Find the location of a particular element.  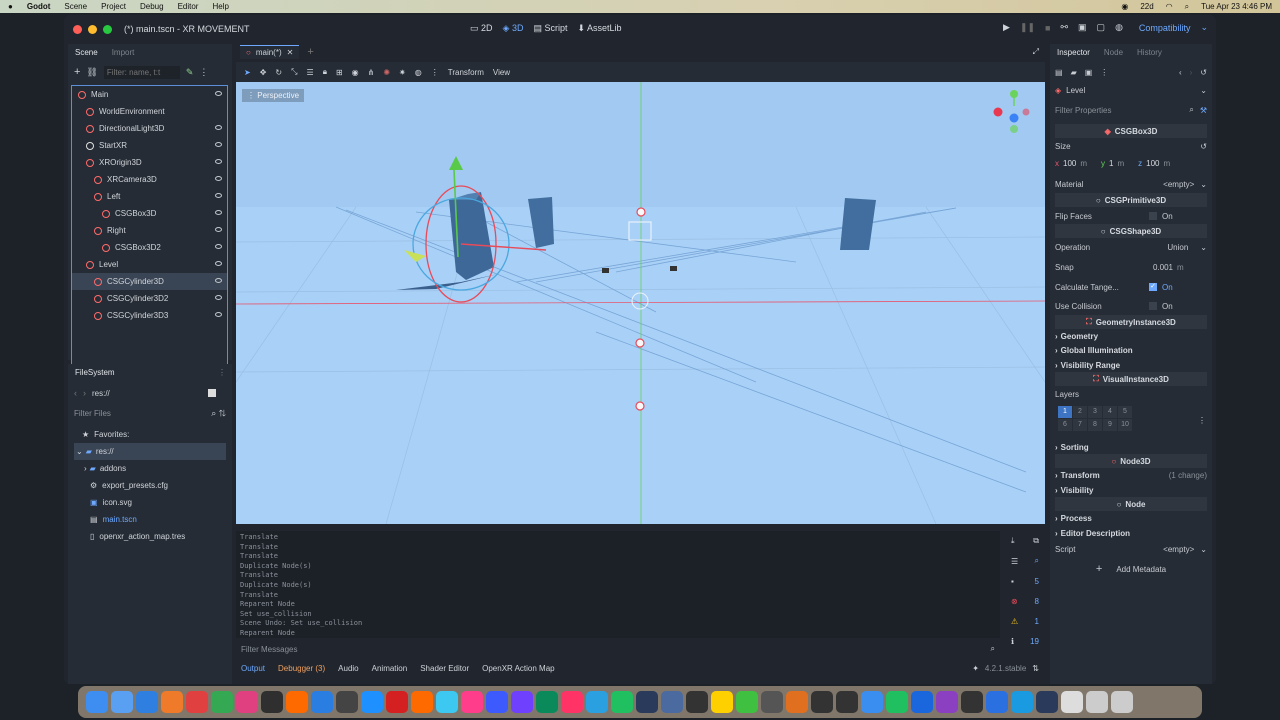

tab-scene: Scene is located at coordinates (86, 52).